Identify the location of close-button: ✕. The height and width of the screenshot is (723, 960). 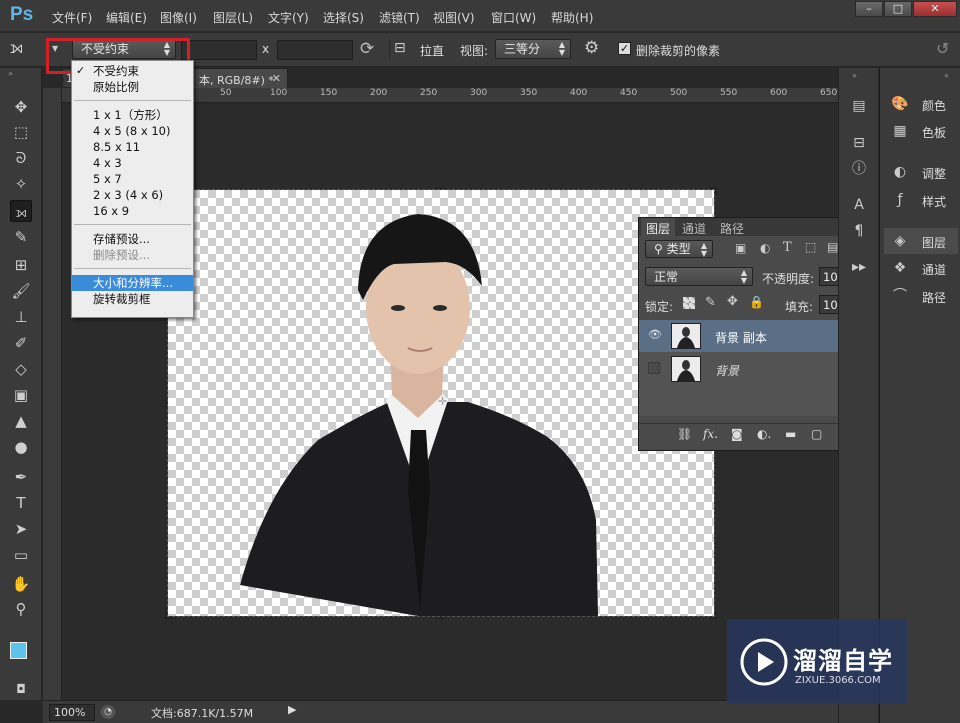
(935, 9).